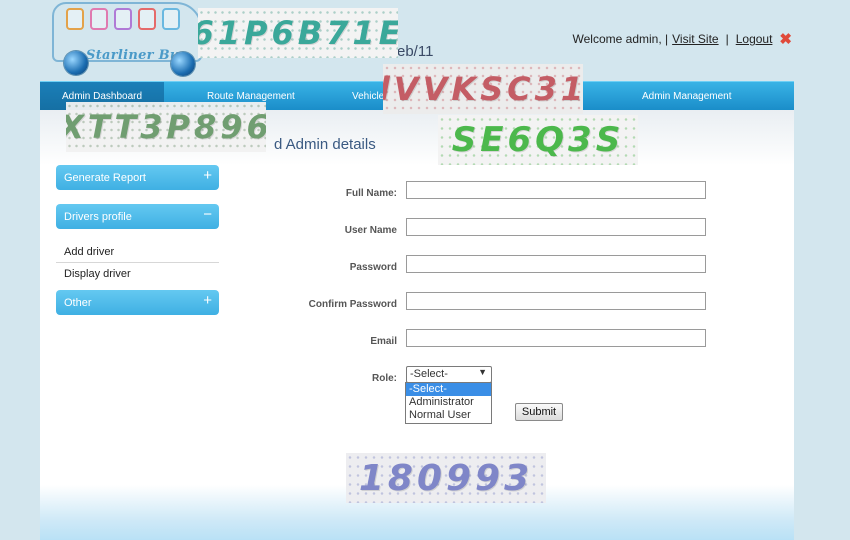 This screenshot has height=540, width=850. I want to click on captcha-text: 61P6B71E, so click(298, 33).